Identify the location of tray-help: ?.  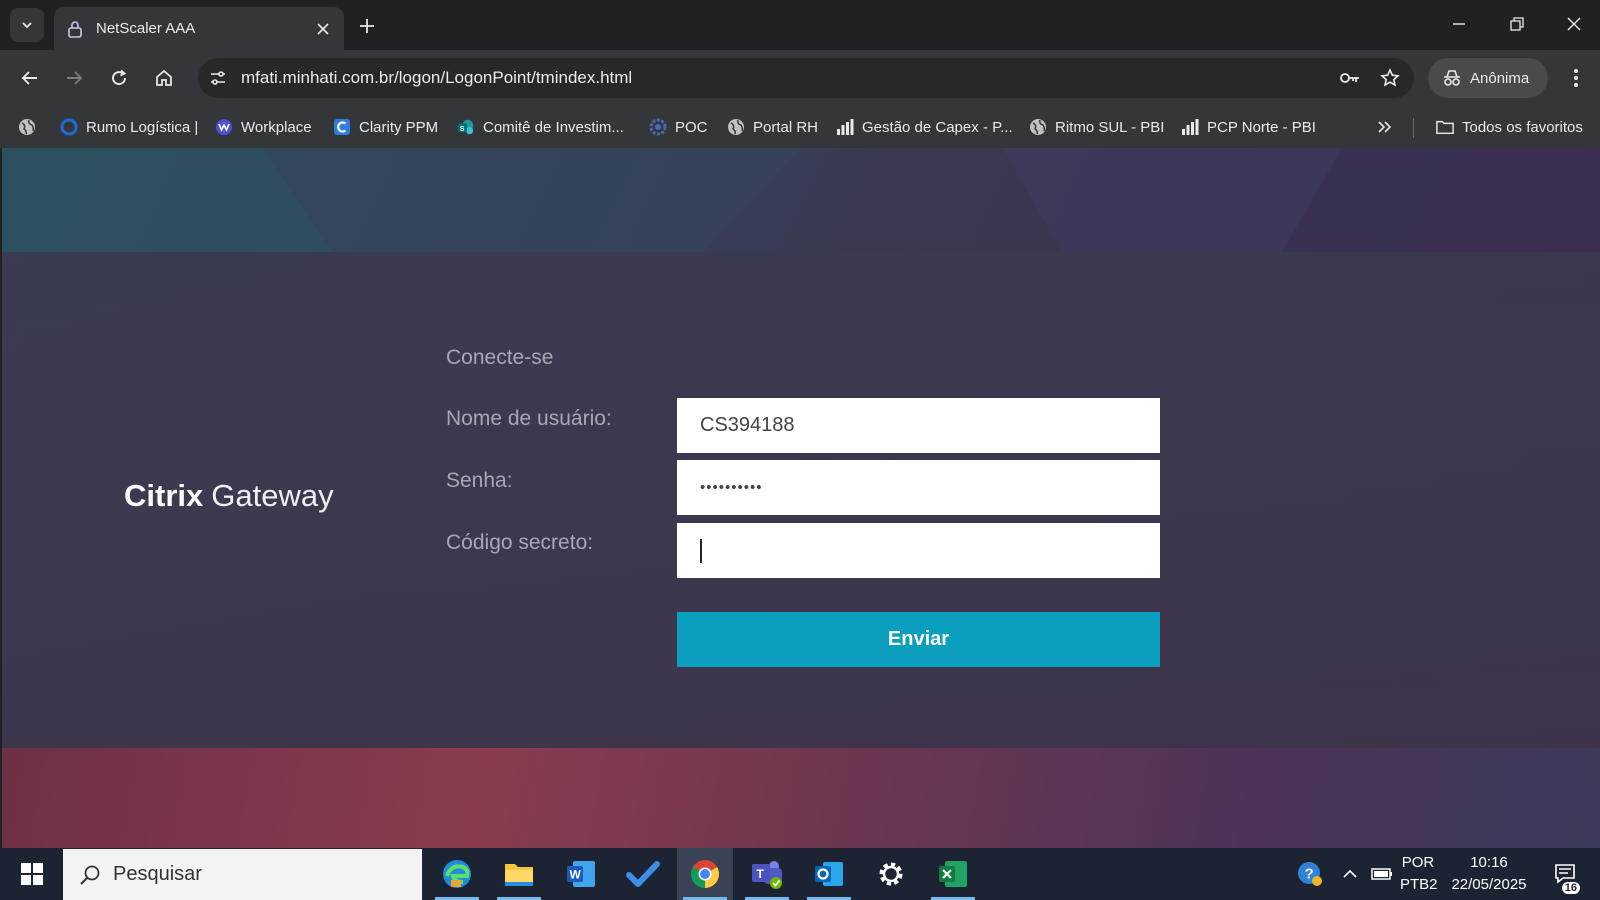
(1310, 874).